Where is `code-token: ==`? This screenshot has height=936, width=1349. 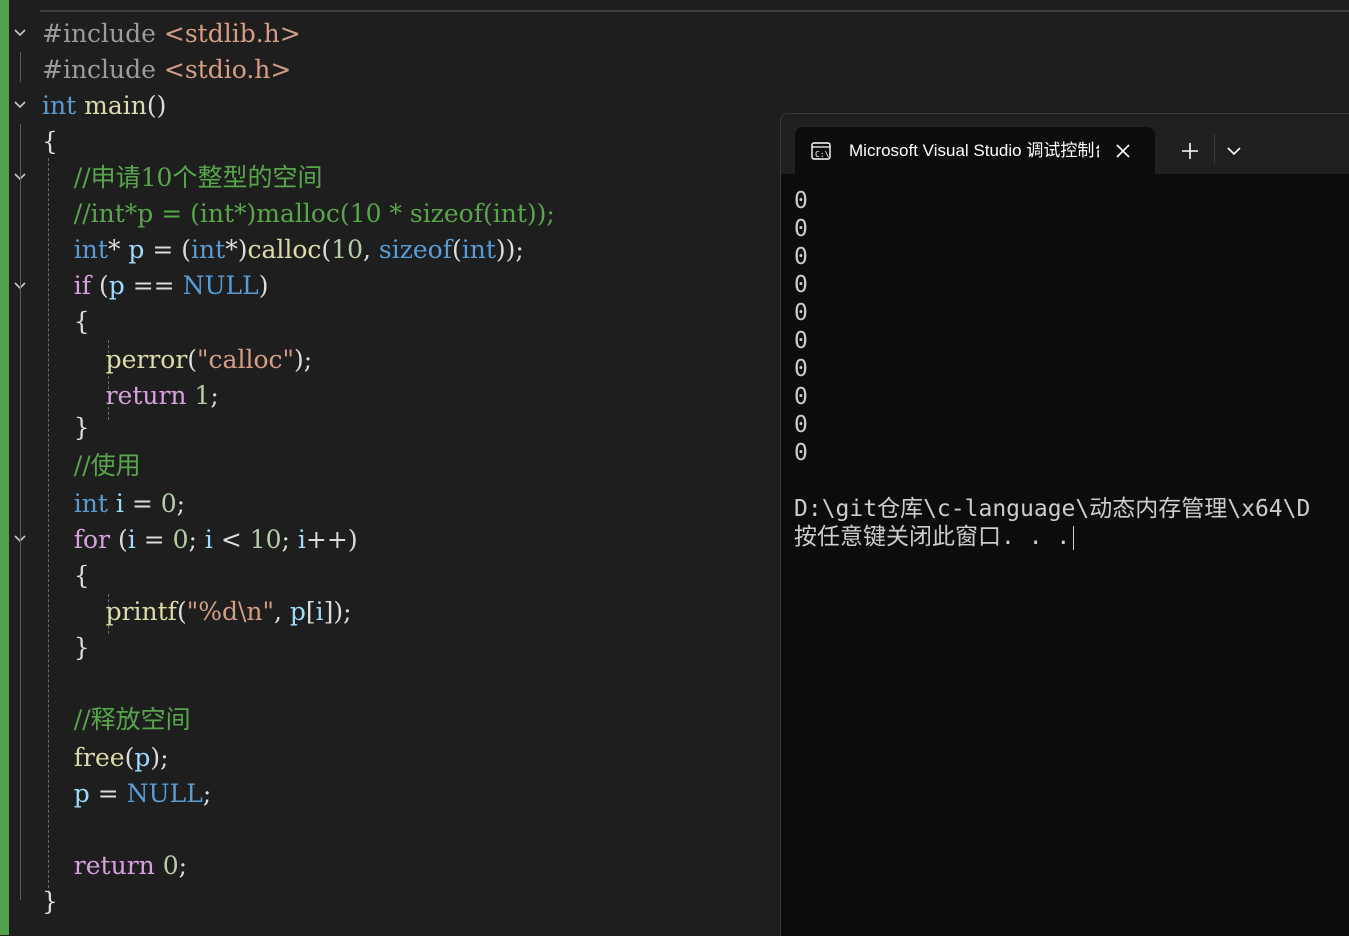
code-token: == is located at coordinates (153, 285).